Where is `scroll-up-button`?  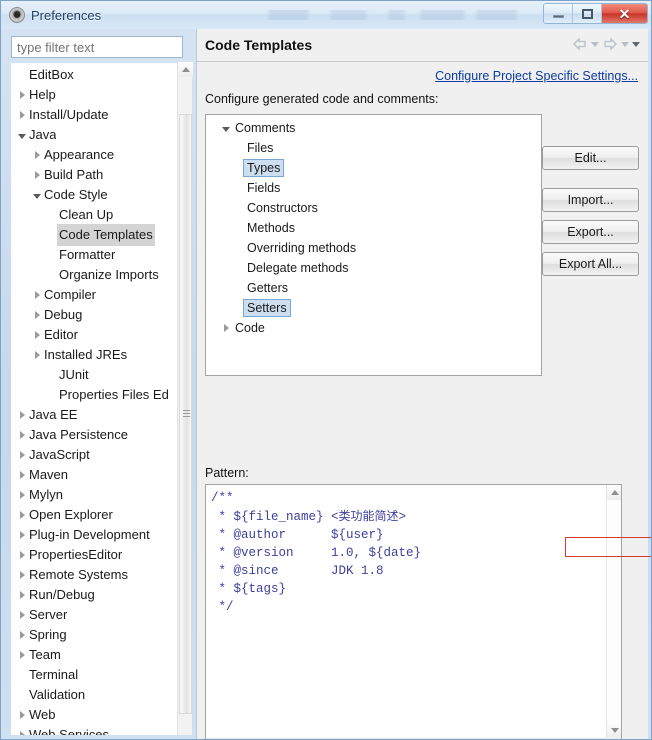 scroll-up-button is located at coordinates (185, 69).